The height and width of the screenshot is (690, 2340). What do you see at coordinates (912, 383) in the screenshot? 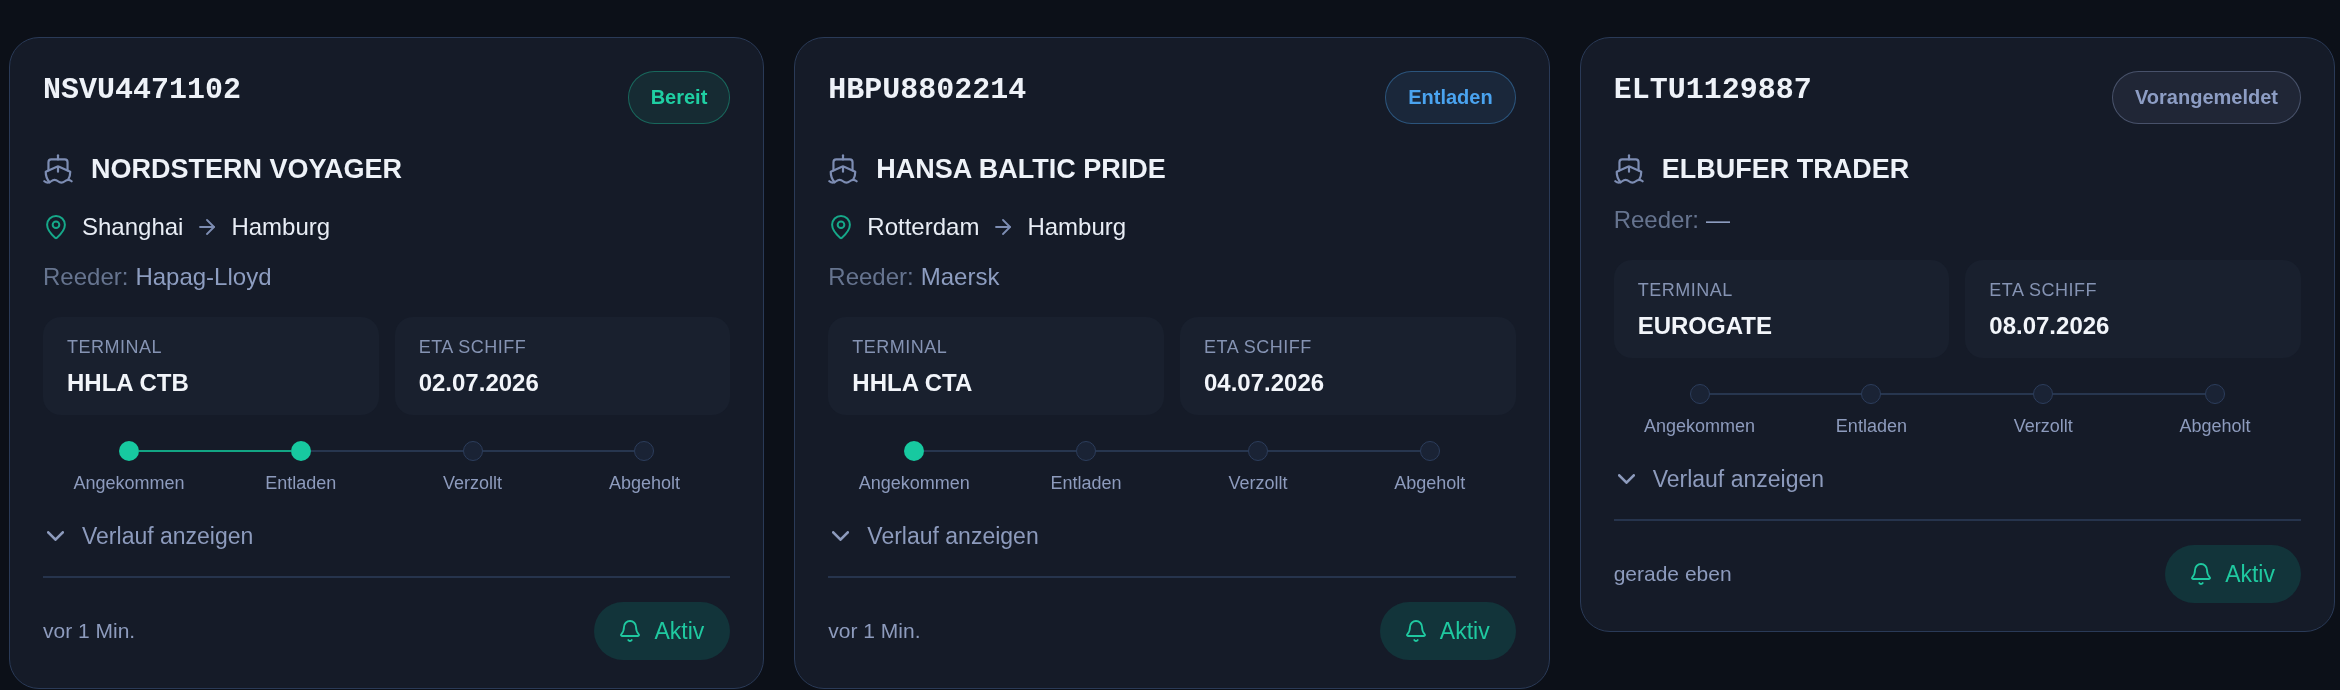
I see `info-value: HHLA CTA` at bounding box center [912, 383].